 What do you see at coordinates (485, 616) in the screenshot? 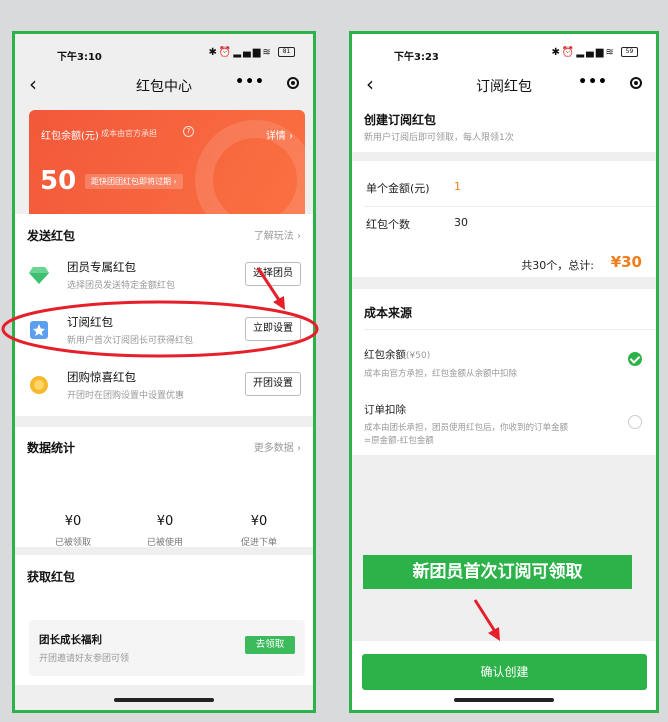
I see `pointer-arrow-line` at bounding box center [485, 616].